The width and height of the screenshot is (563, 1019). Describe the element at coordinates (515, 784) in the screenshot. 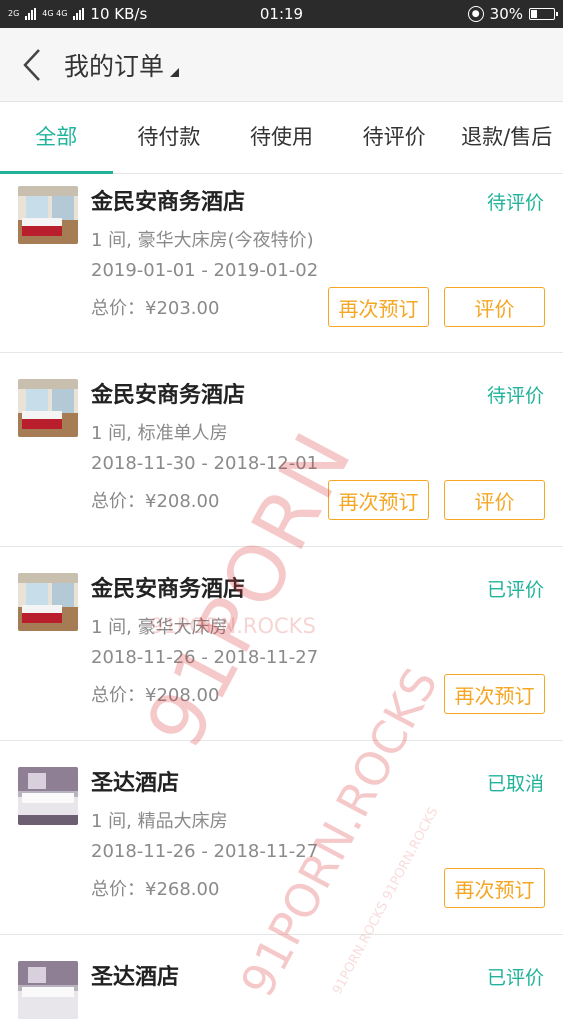

I see `order-status: 已取消` at that location.